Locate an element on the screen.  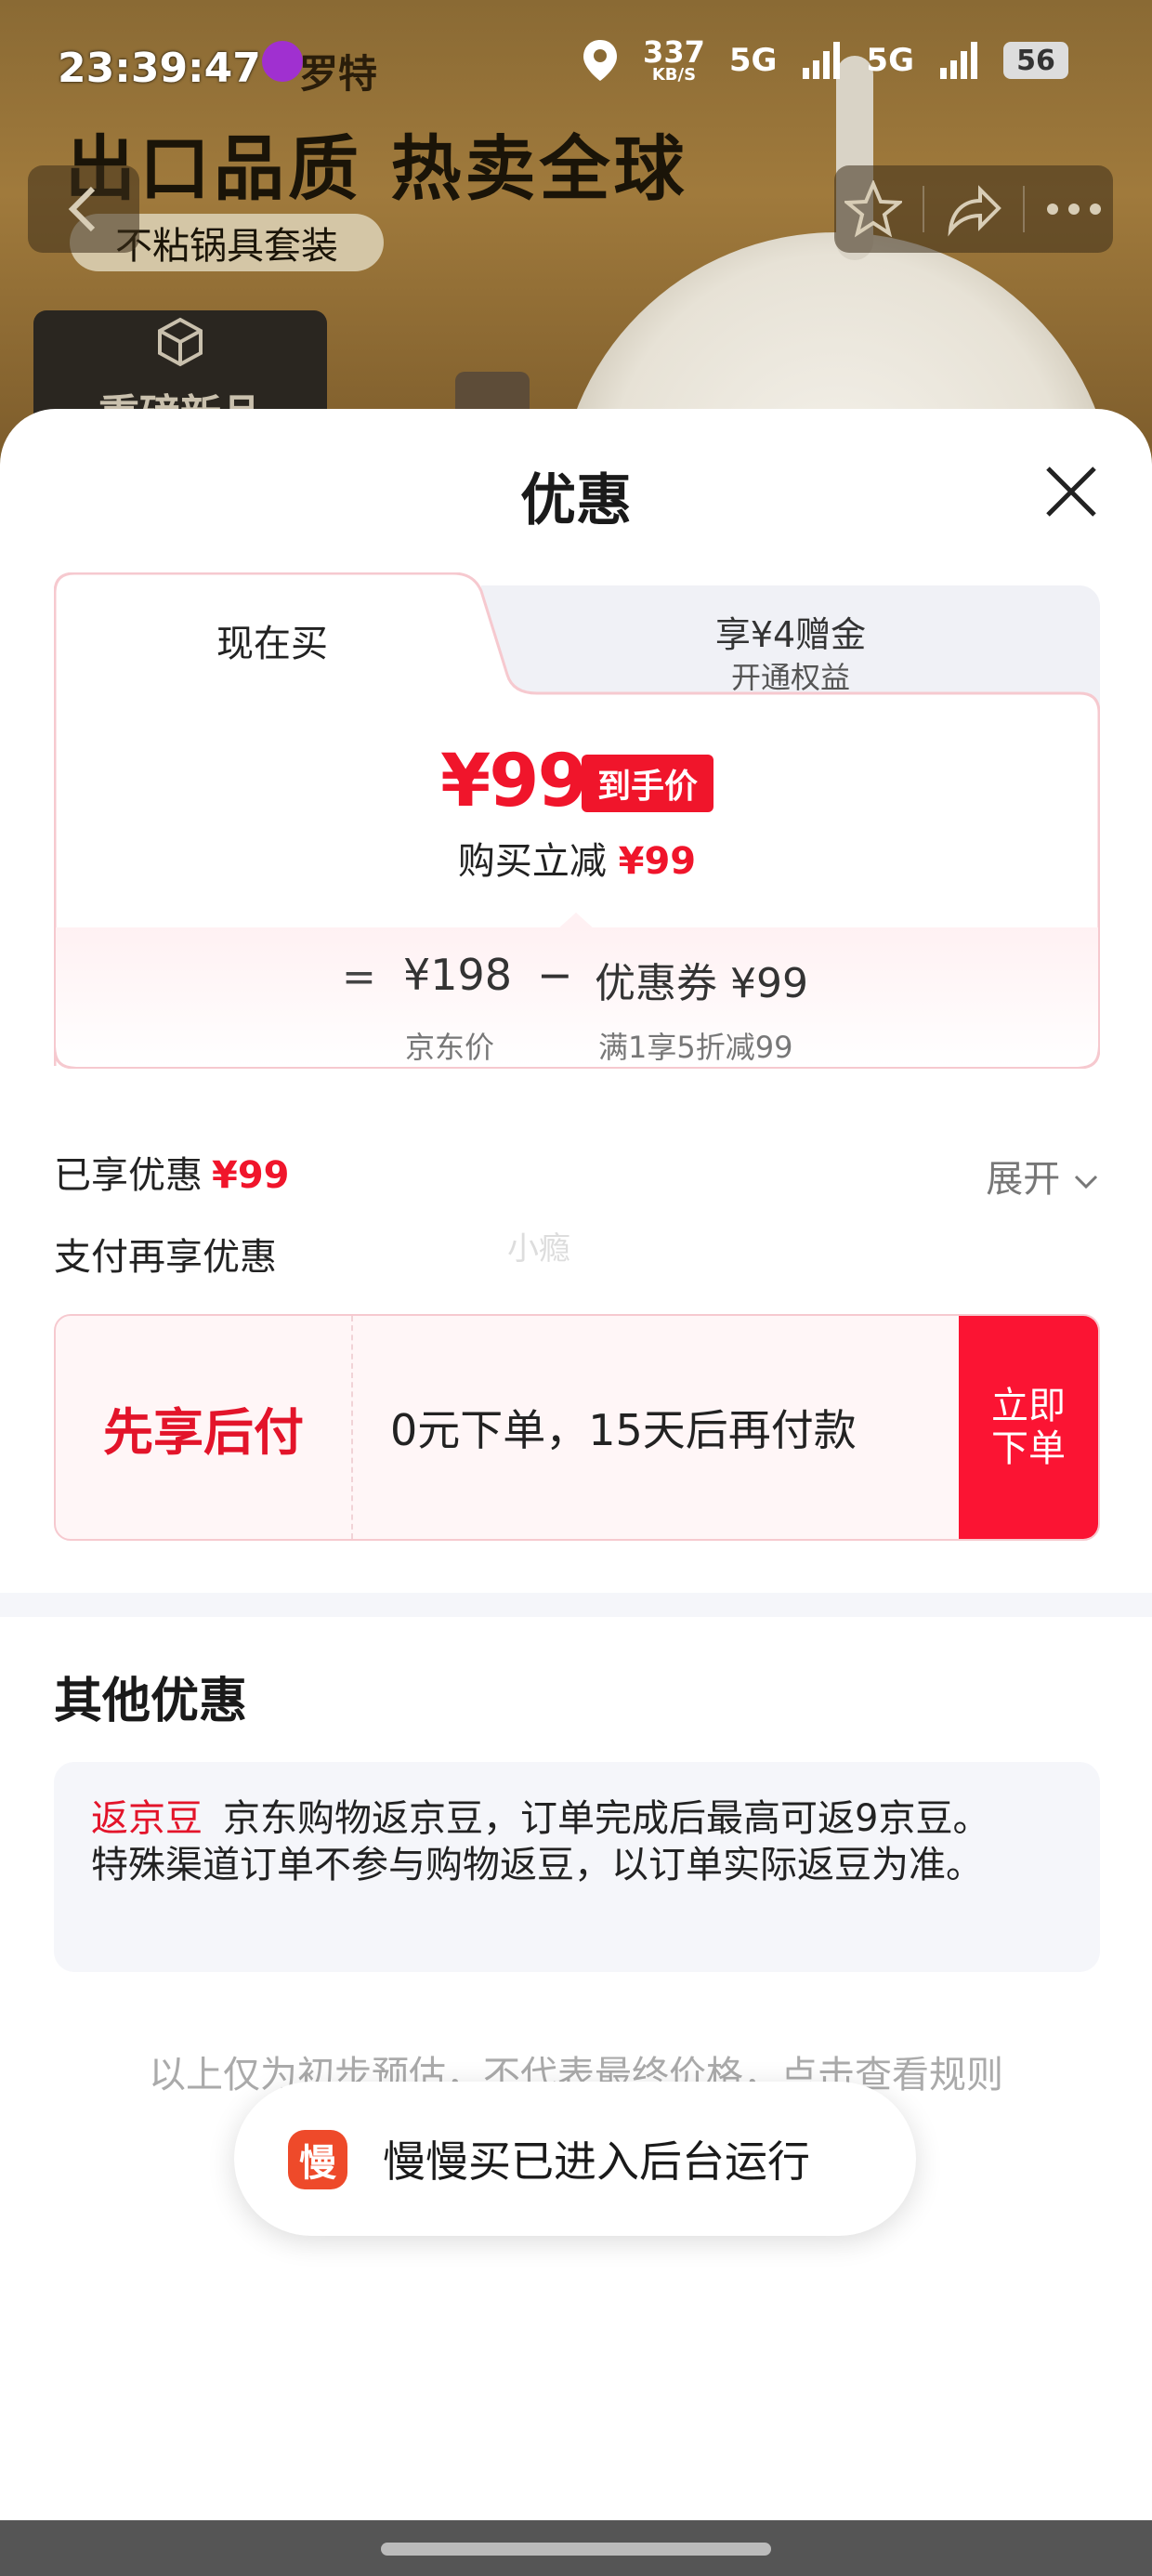
instant-reduce-label: 购买立减 is located at coordinates (532, 861).